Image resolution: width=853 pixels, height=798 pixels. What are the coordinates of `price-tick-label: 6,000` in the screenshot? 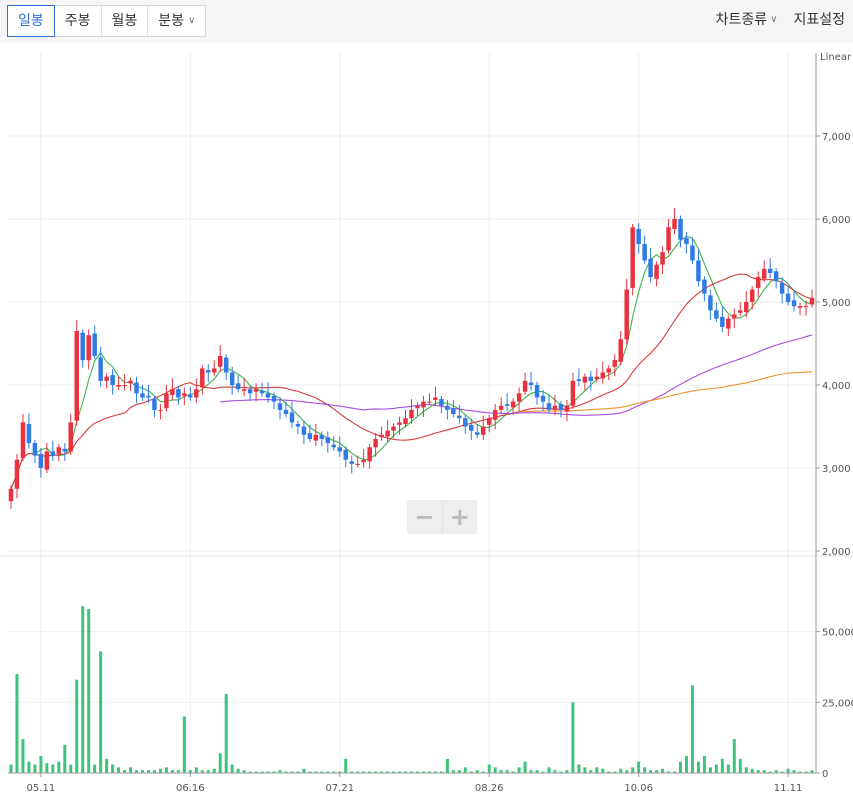 It's located at (836, 220).